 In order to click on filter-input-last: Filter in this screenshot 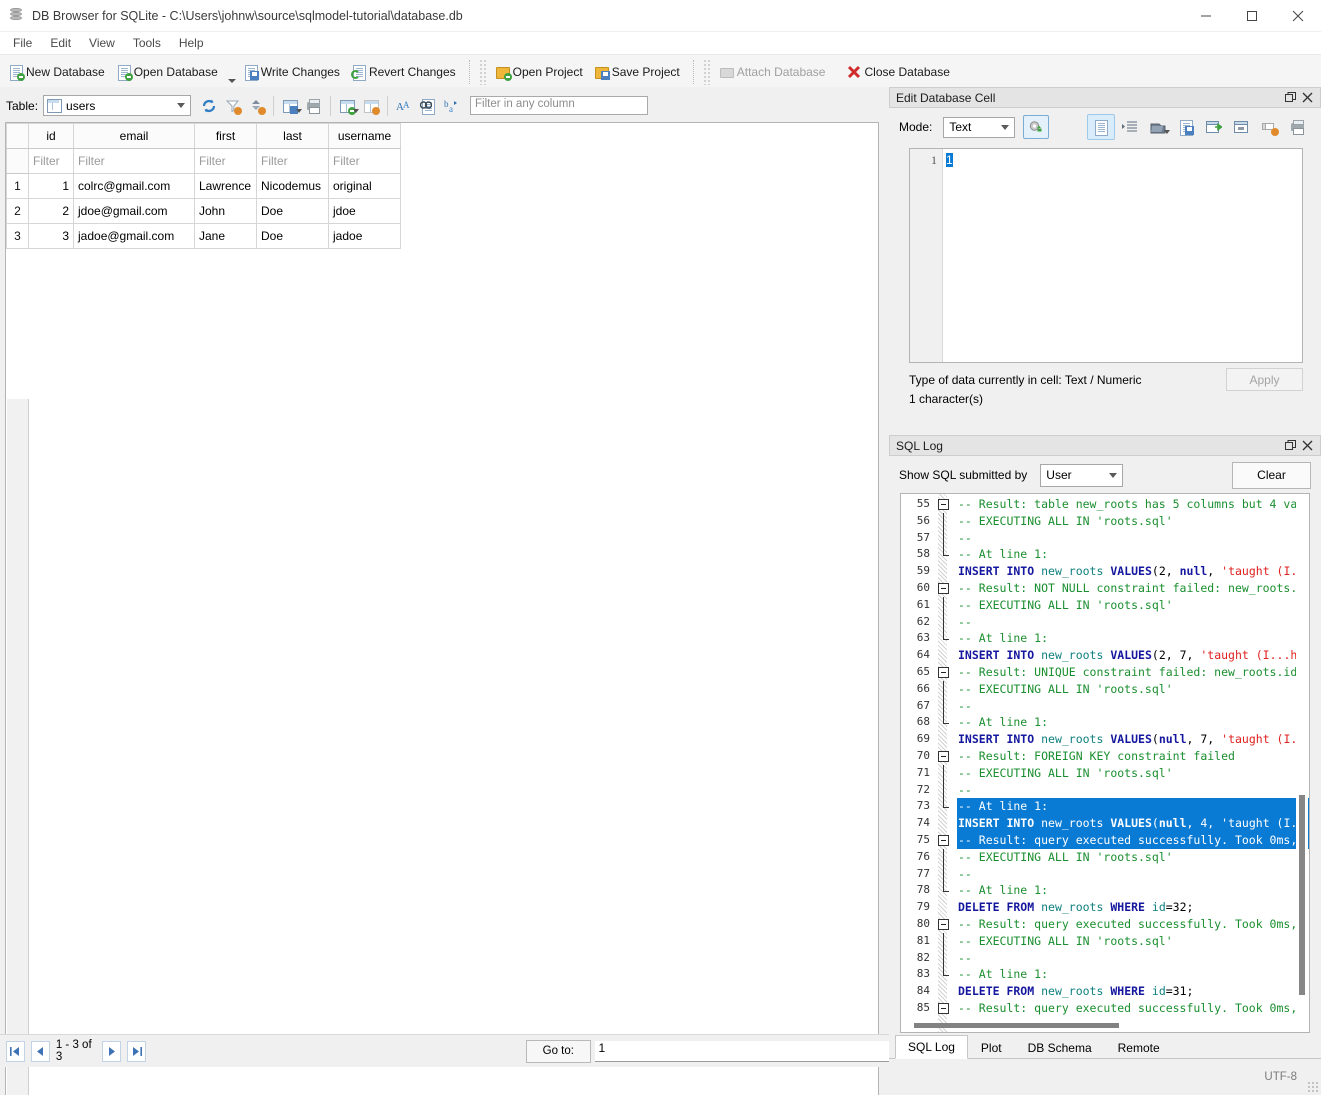, I will do `click(292, 161)`.